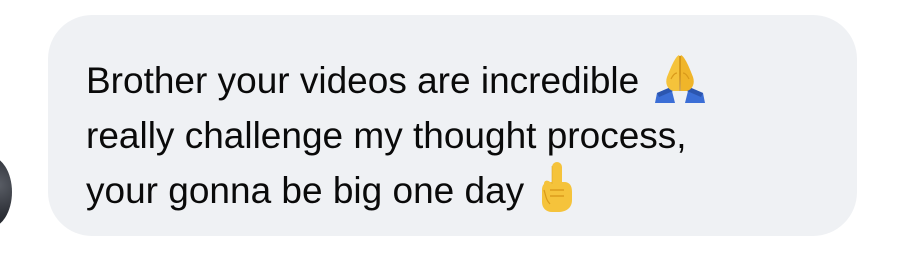  I want to click on folded-hands-icon, so click(680, 79).